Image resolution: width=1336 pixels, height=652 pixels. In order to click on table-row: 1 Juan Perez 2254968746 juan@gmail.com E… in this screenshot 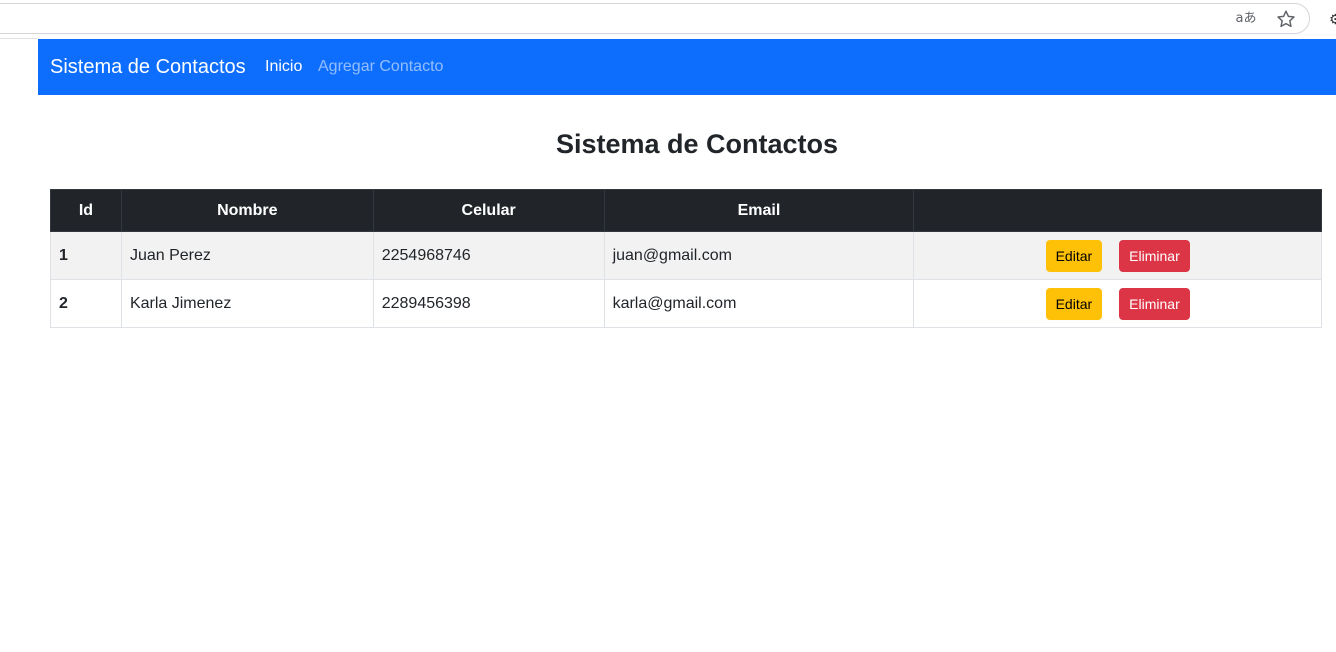, I will do `click(686, 255)`.